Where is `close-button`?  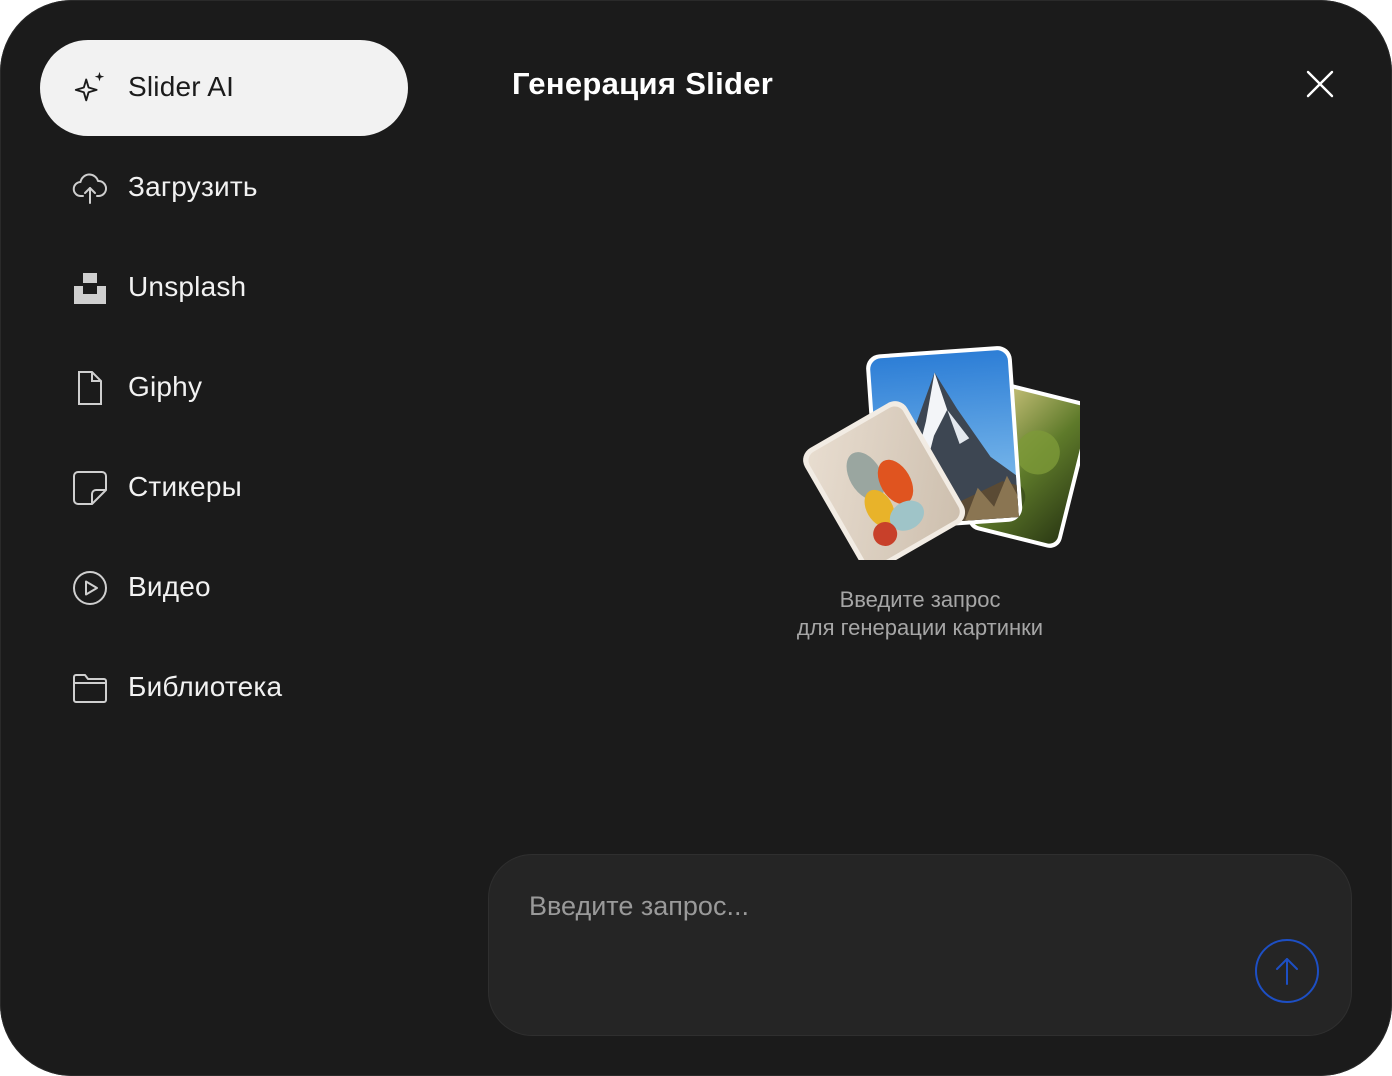 close-button is located at coordinates (1320, 84).